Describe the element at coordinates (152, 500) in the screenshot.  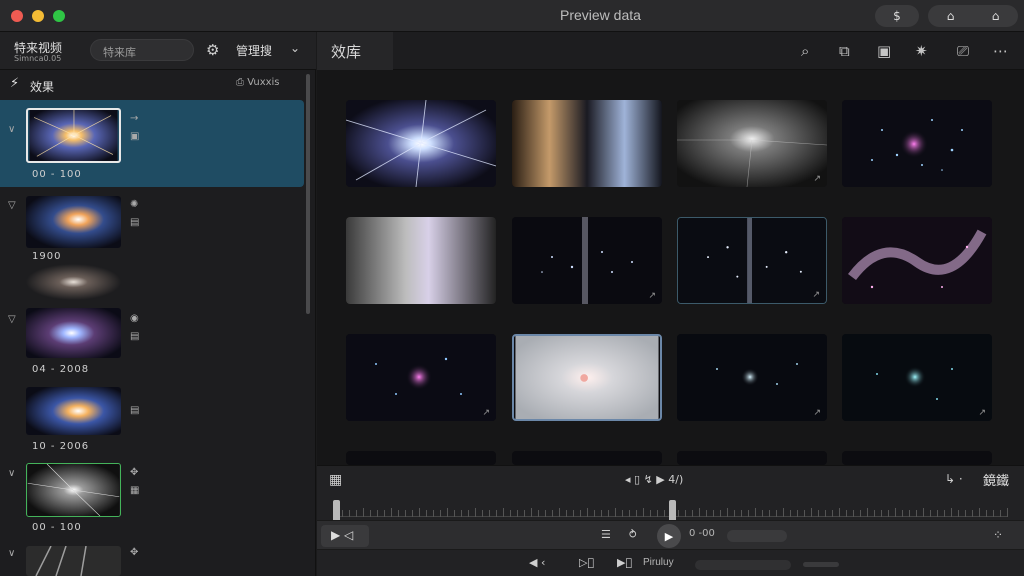
I see `sidebar-item: ∨ ✥ ▦ 00 - 100` at that location.